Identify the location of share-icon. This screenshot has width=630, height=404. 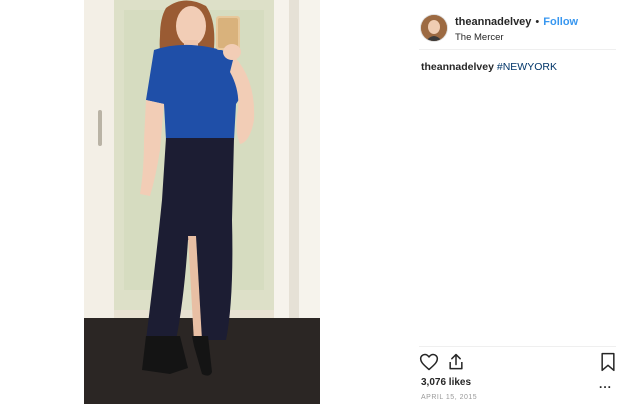
(456, 364).